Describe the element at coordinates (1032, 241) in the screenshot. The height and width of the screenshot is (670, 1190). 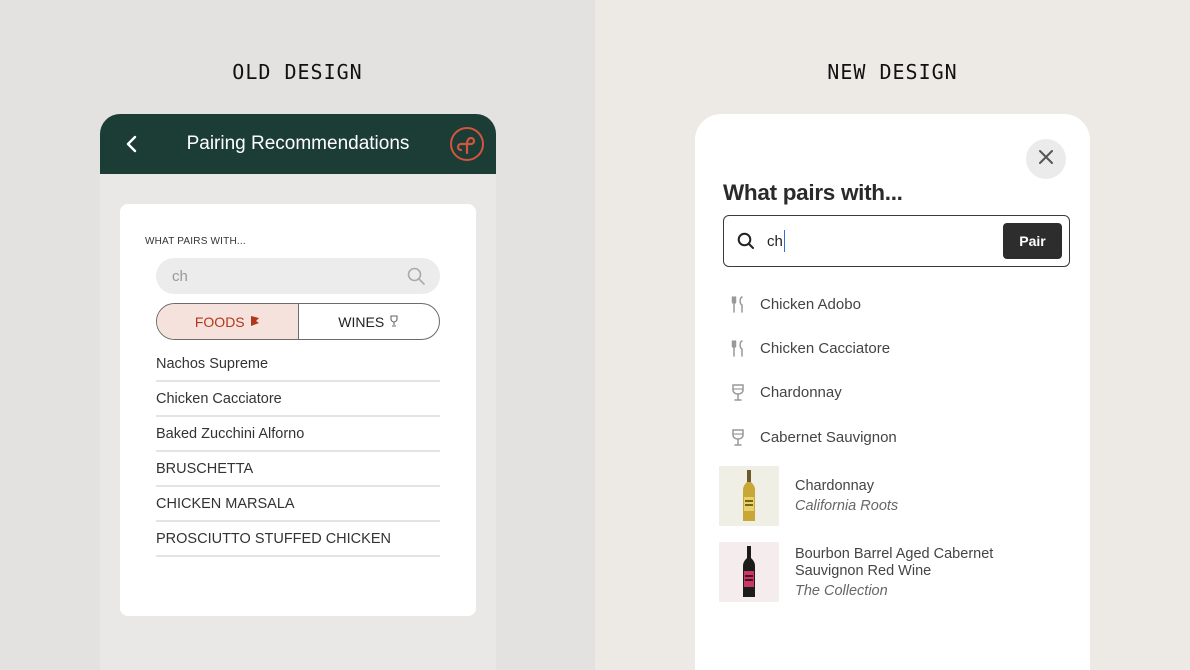
I see `pair-button: Pair` at that location.